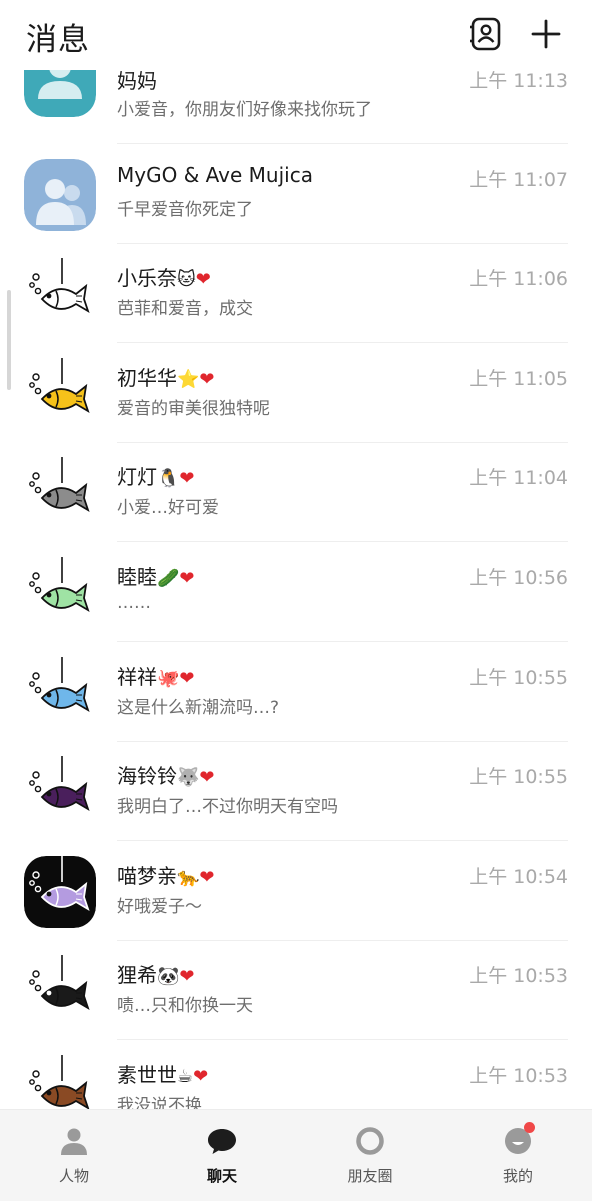 The height and width of the screenshot is (1201, 592). Describe the element at coordinates (74, 1141) in the screenshot. I see `person-icon` at that location.